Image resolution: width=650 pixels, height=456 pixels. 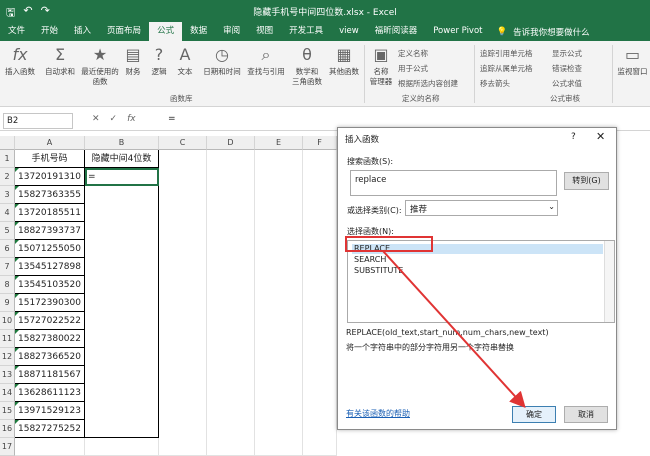 What do you see at coordinates (453, 183) in the screenshot?
I see `search-input: replace` at bounding box center [453, 183].